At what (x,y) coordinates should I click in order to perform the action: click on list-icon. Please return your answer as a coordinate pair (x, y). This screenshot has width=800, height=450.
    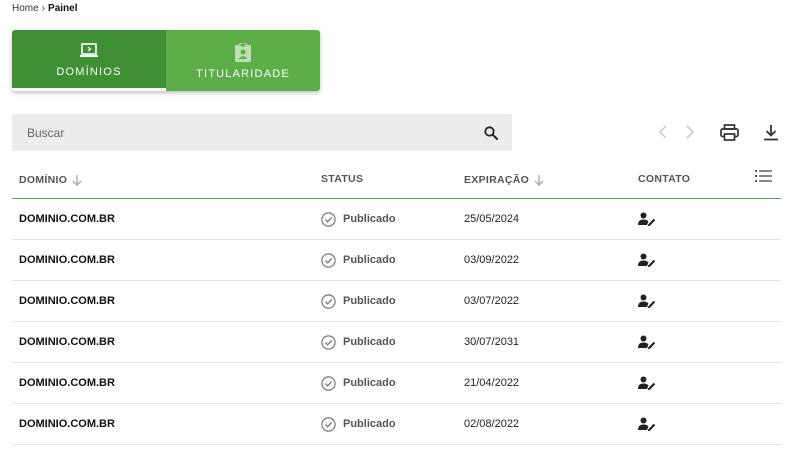
    Looking at the image, I should click on (763, 176).